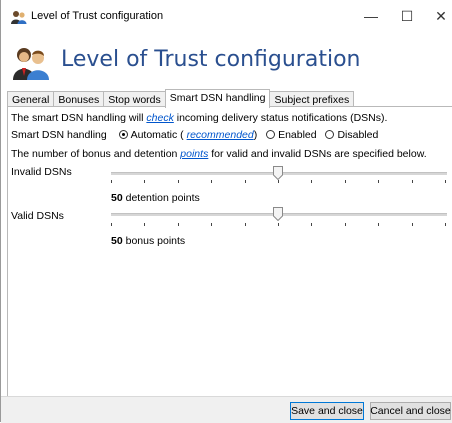 The width and height of the screenshot is (452, 423). What do you see at coordinates (255, 135) in the screenshot?
I see `radio-automatic-close: )` at bounding box center [255, 135].